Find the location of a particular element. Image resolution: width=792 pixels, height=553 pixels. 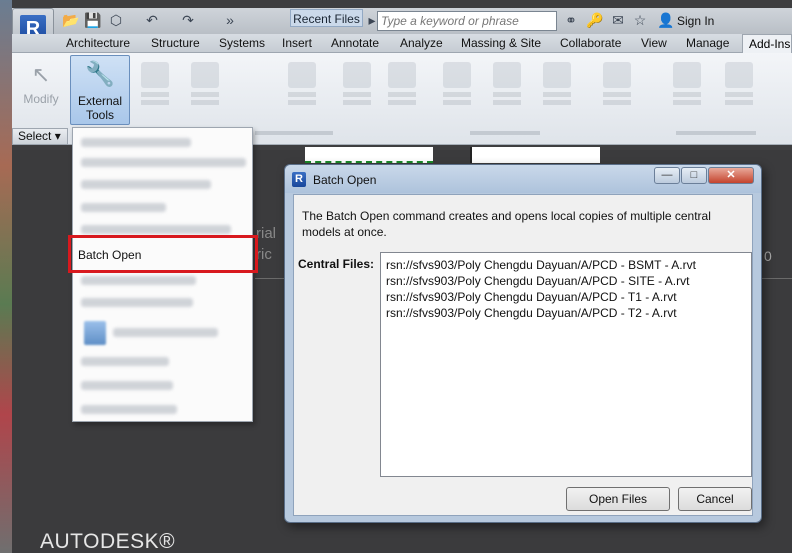

tab-add-ins: Add-Ins is located at coordinates (767, 44).